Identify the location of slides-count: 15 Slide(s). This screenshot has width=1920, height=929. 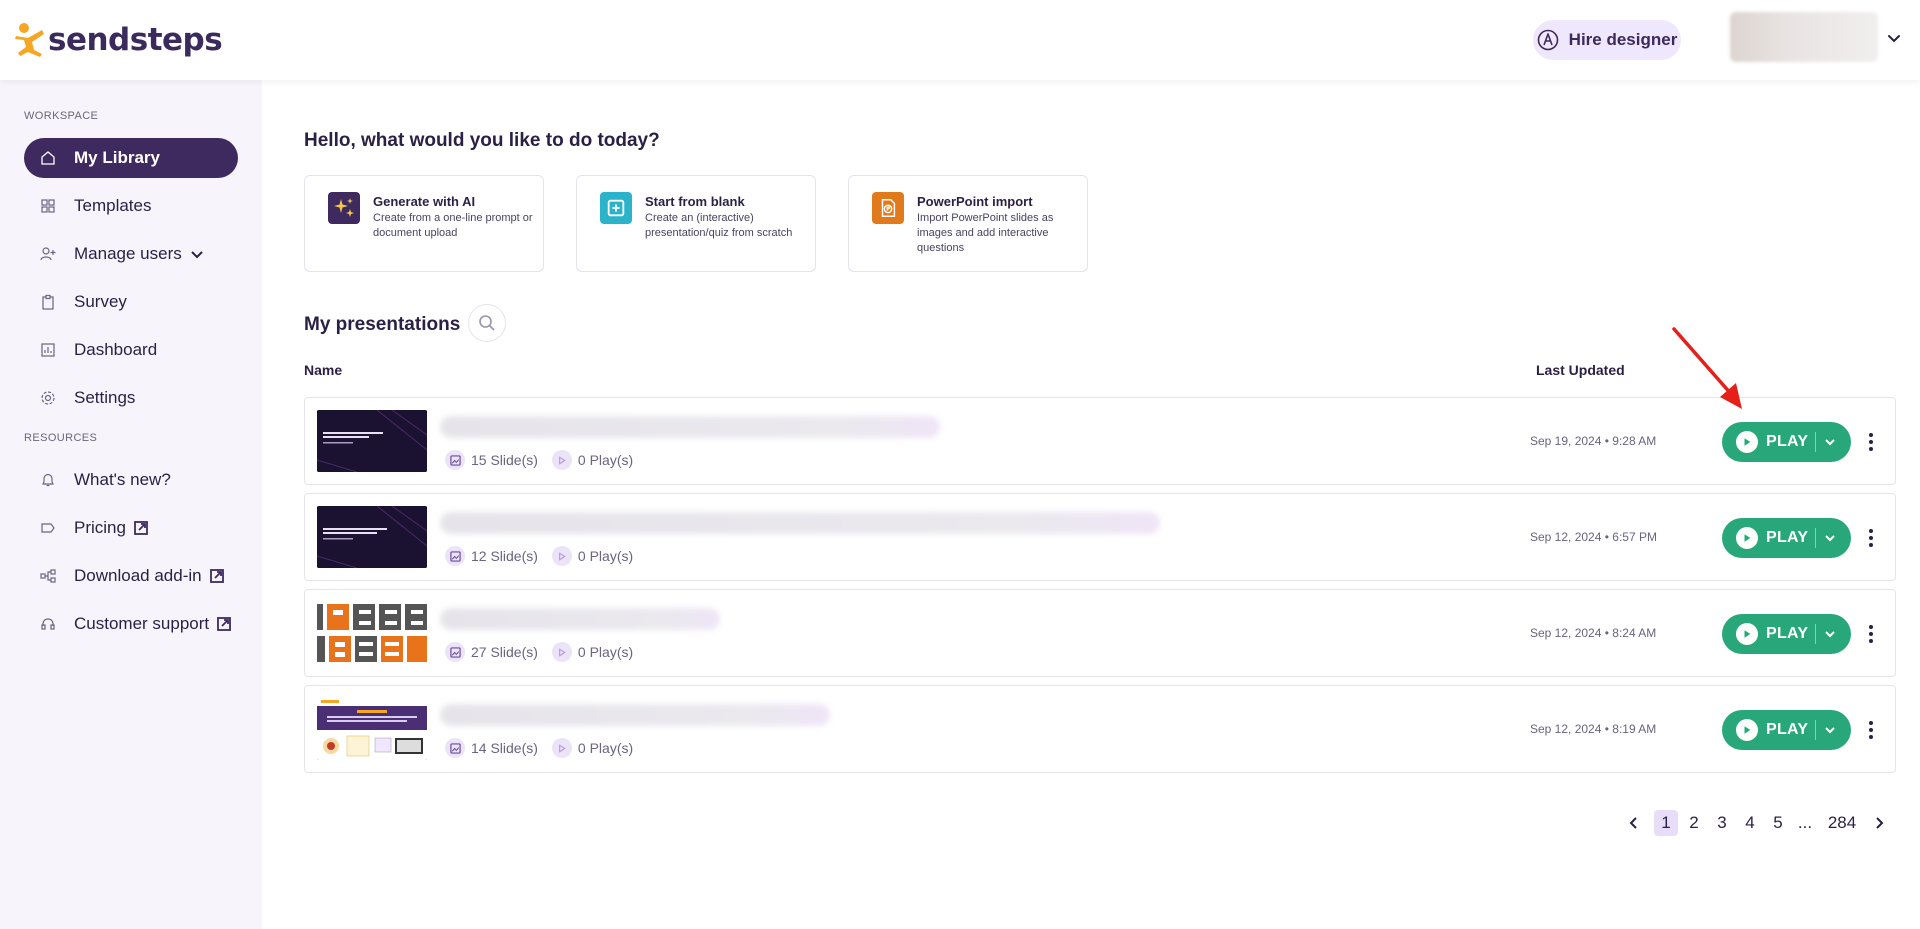
(504, 460).